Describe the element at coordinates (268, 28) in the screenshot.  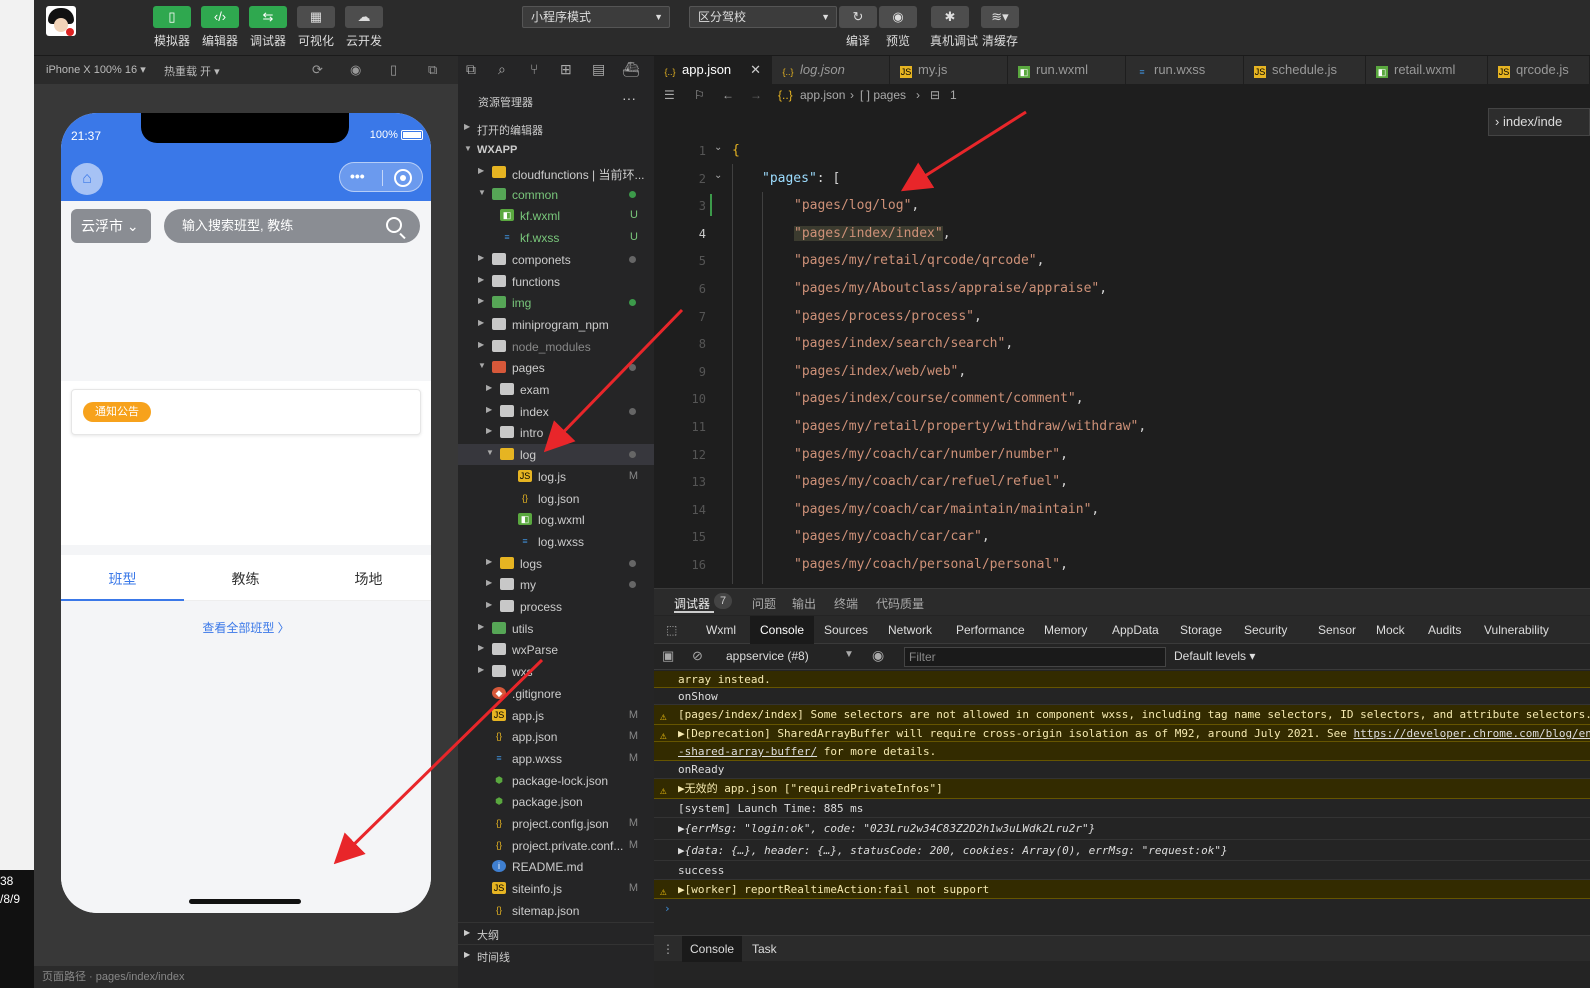
I see `debugger-toggle-button: ⇆ 调试器` at that location.